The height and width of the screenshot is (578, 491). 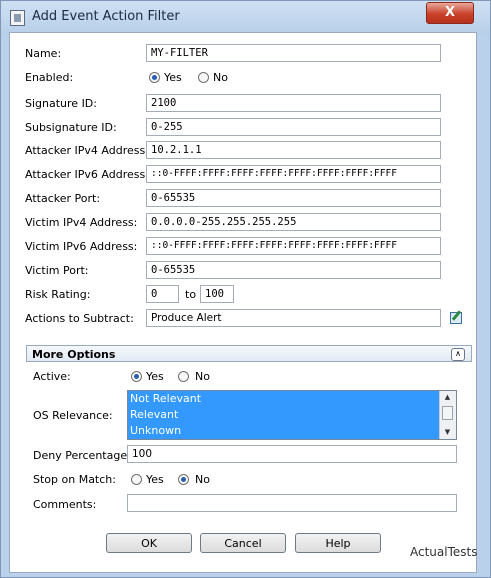 What do you see at coordinates (292, 431) in the screenshot?
I see `list-item: Unknown` at bounding box center [292, 431].